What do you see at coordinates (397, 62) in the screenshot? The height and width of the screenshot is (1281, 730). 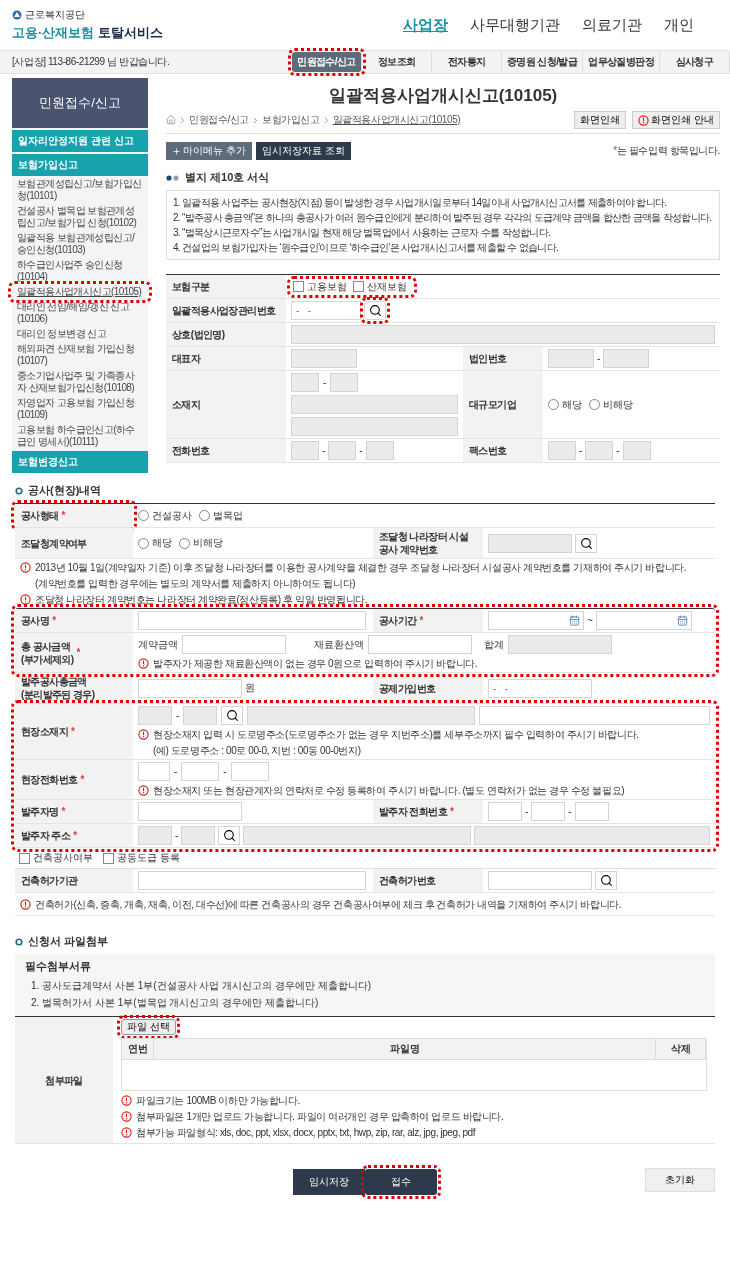 I see `menu-tab: 정보조회` at bounding box center [397, 62].